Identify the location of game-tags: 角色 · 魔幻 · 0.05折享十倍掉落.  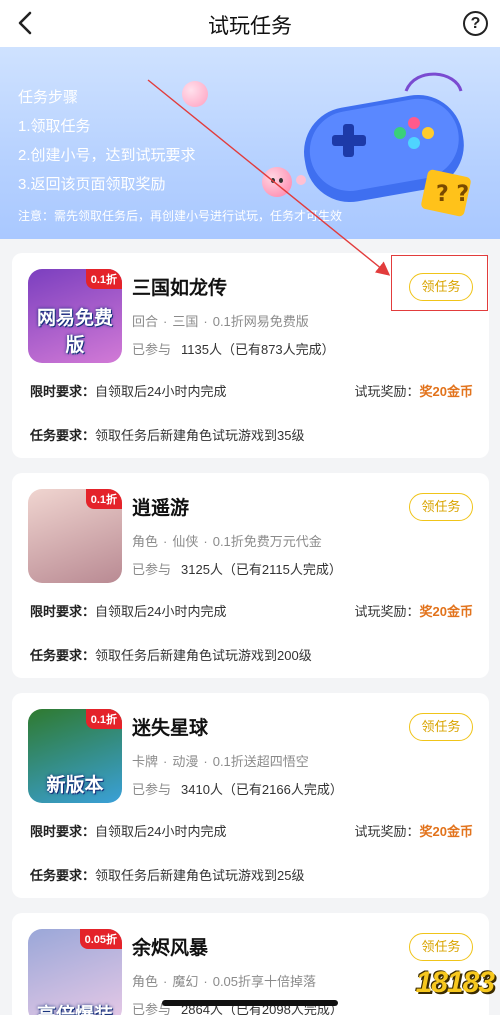
(224, 981).